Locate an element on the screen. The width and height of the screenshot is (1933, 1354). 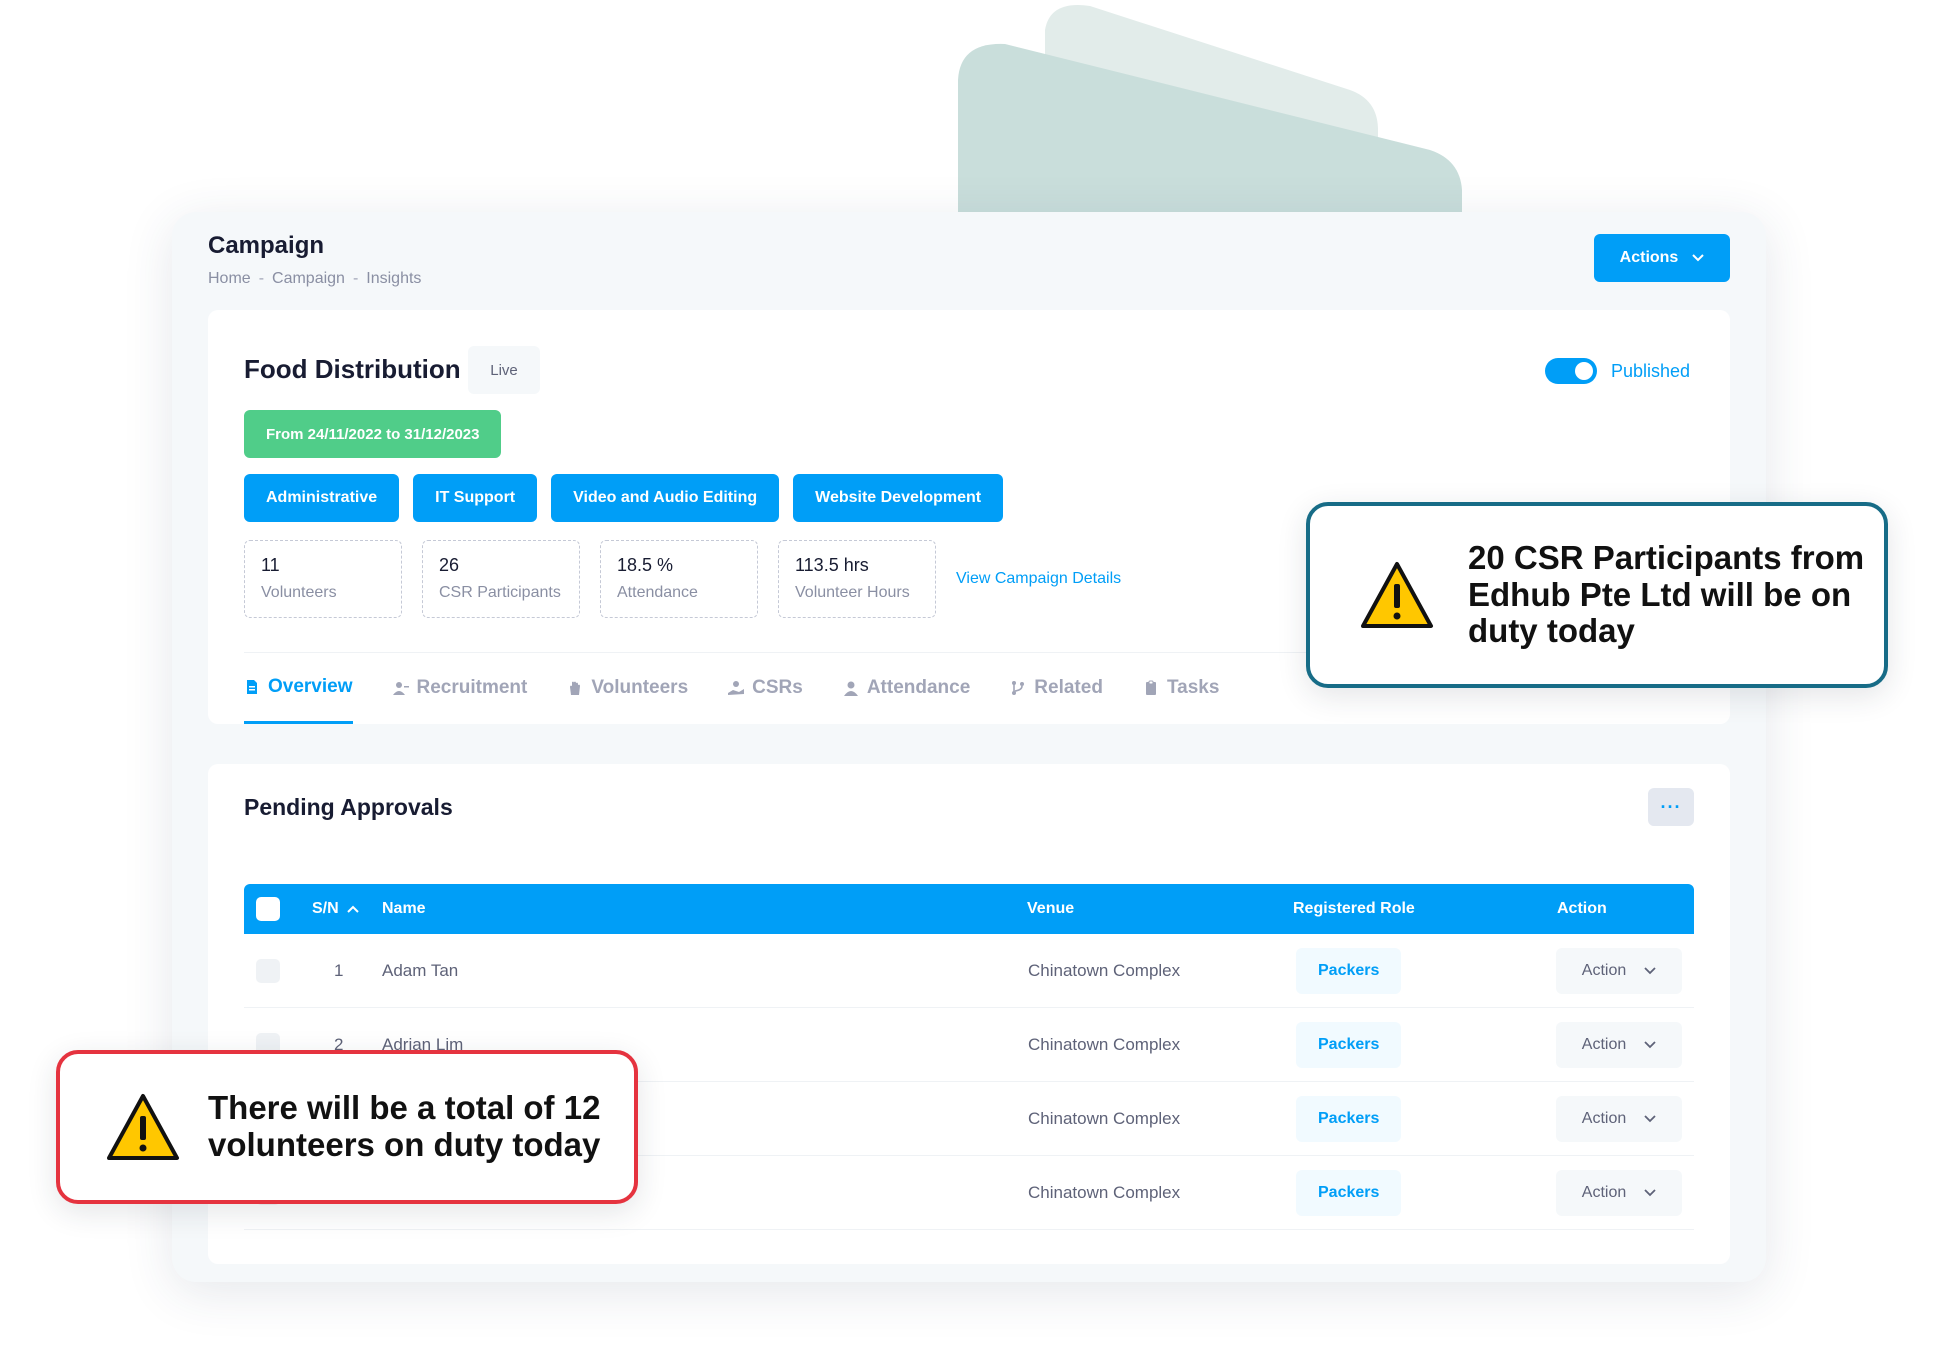
breadcrumb-campaign: Campaign is located at coordinates (308, 279).